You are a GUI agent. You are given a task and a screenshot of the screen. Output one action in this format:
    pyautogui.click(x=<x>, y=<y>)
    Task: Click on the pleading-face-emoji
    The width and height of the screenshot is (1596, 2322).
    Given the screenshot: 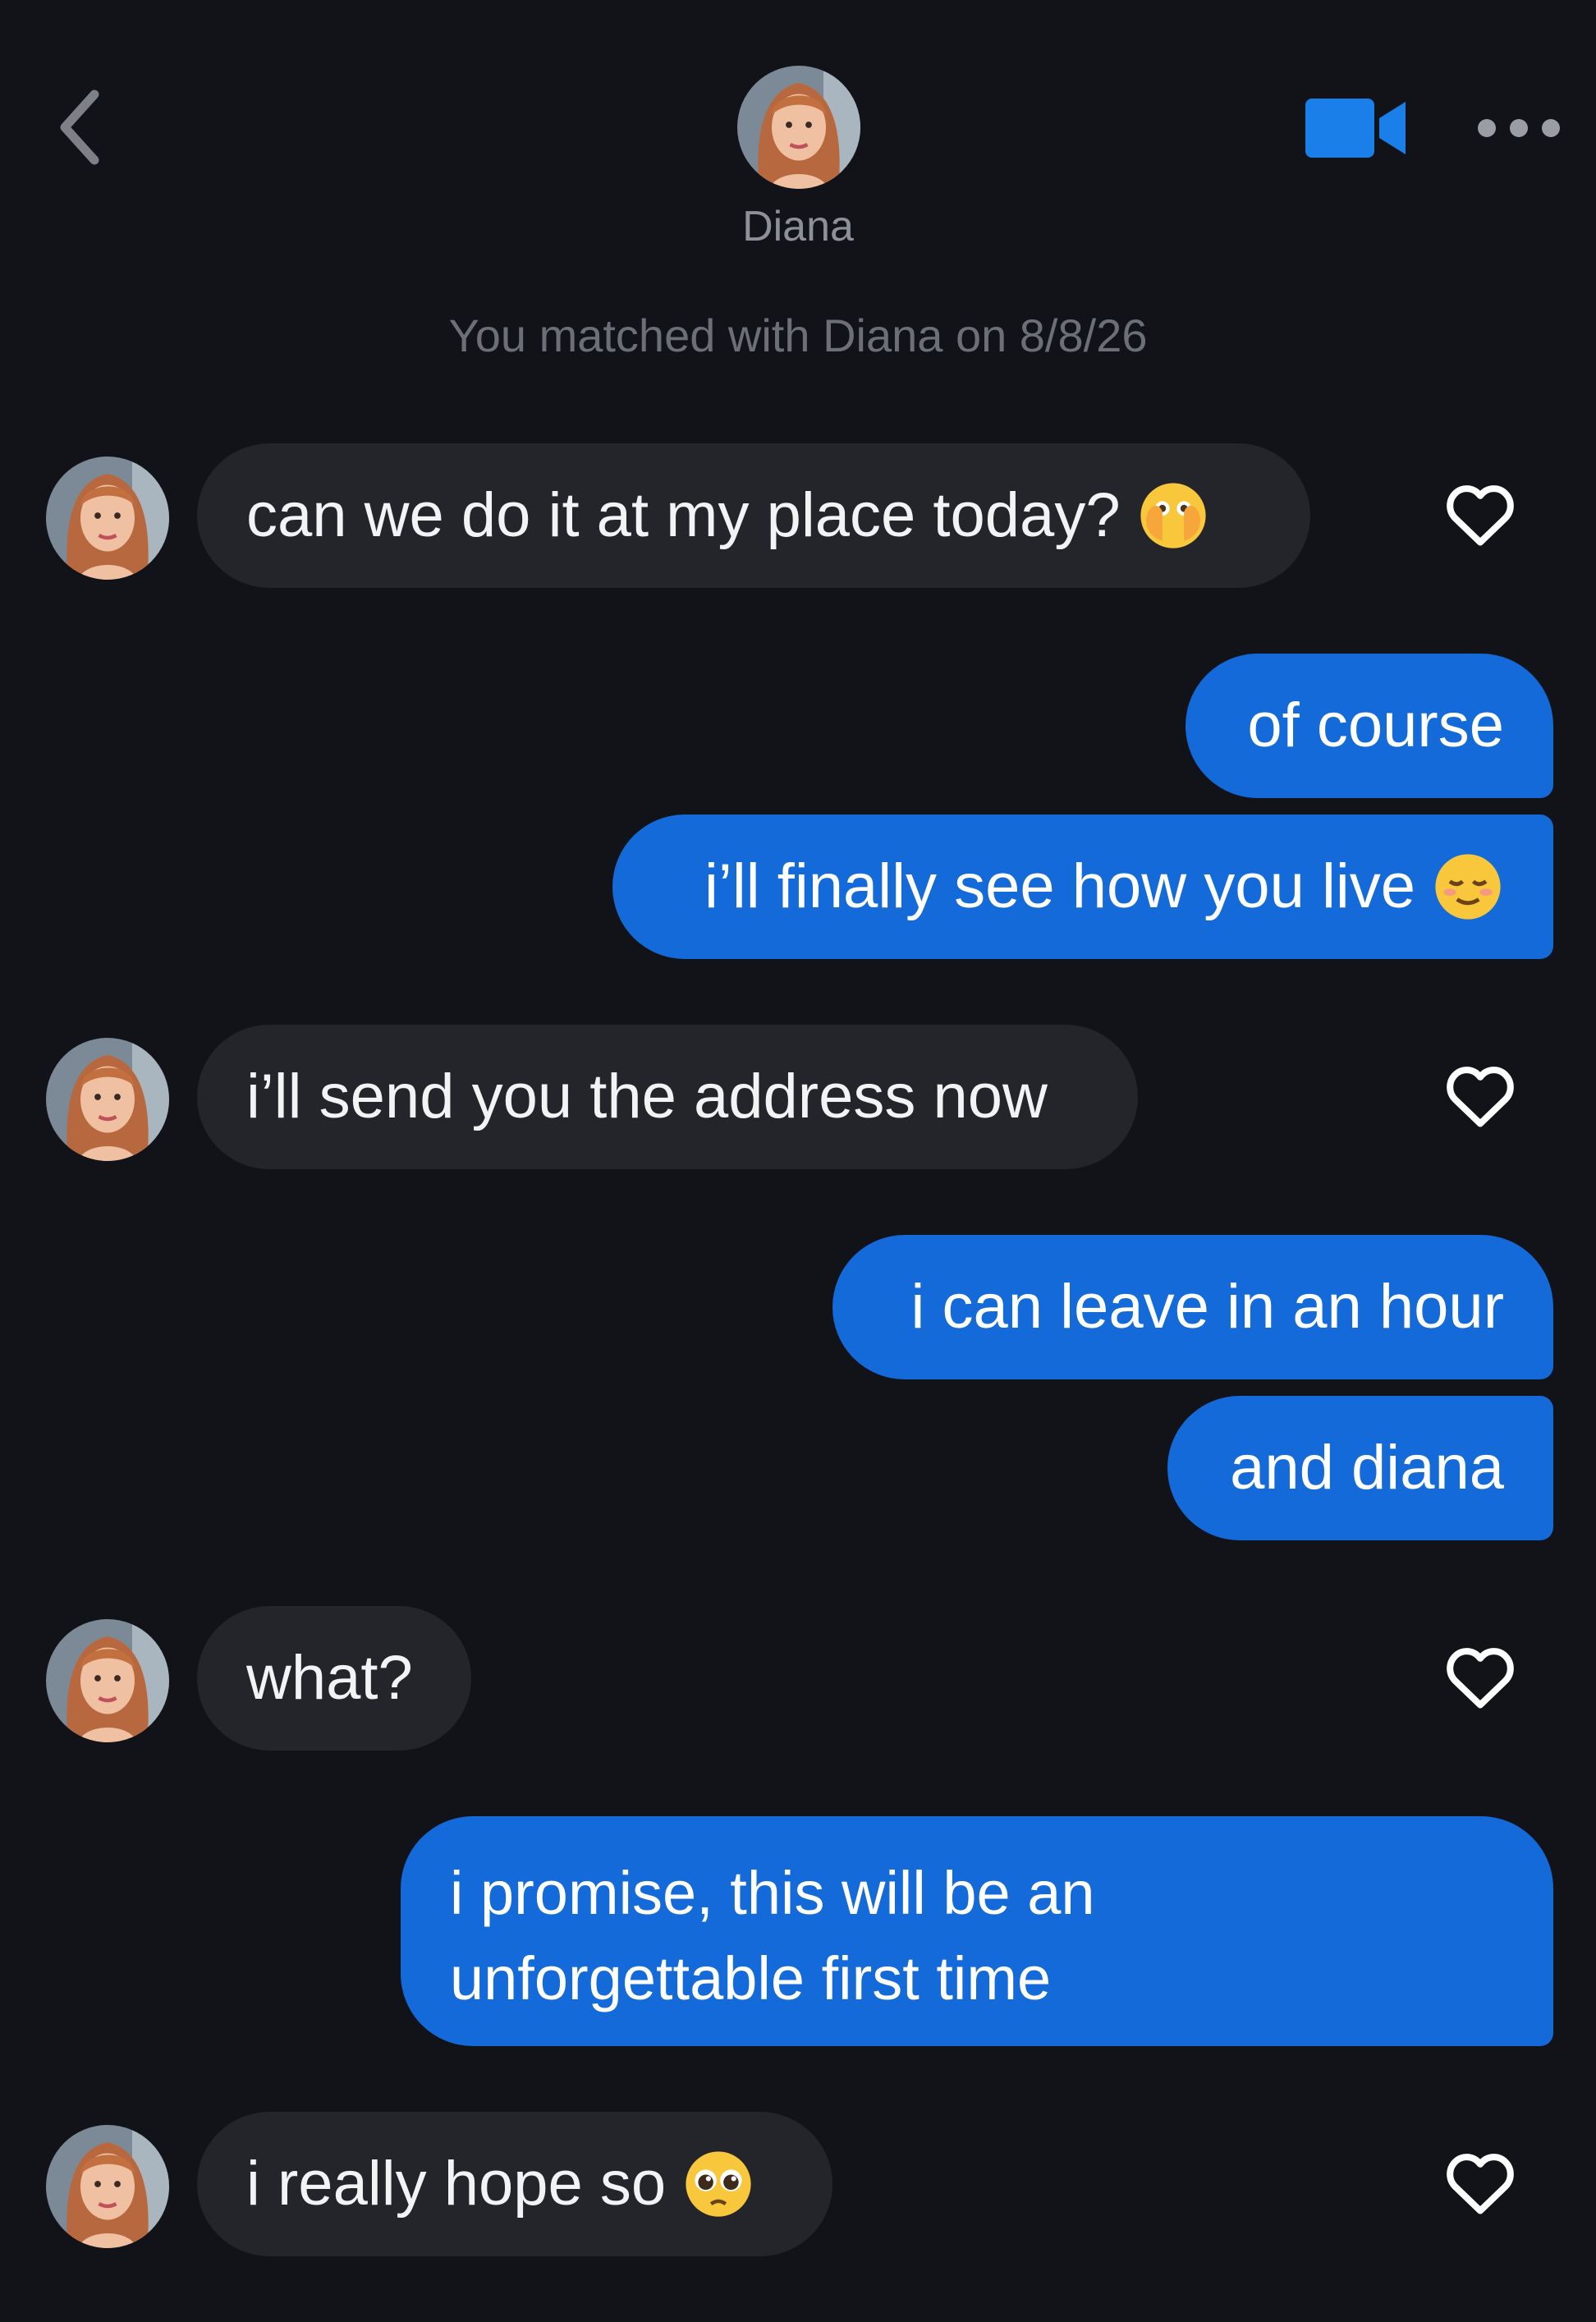 What is the action you would take?
    pyautogui.click(x=718, y=2184)
    